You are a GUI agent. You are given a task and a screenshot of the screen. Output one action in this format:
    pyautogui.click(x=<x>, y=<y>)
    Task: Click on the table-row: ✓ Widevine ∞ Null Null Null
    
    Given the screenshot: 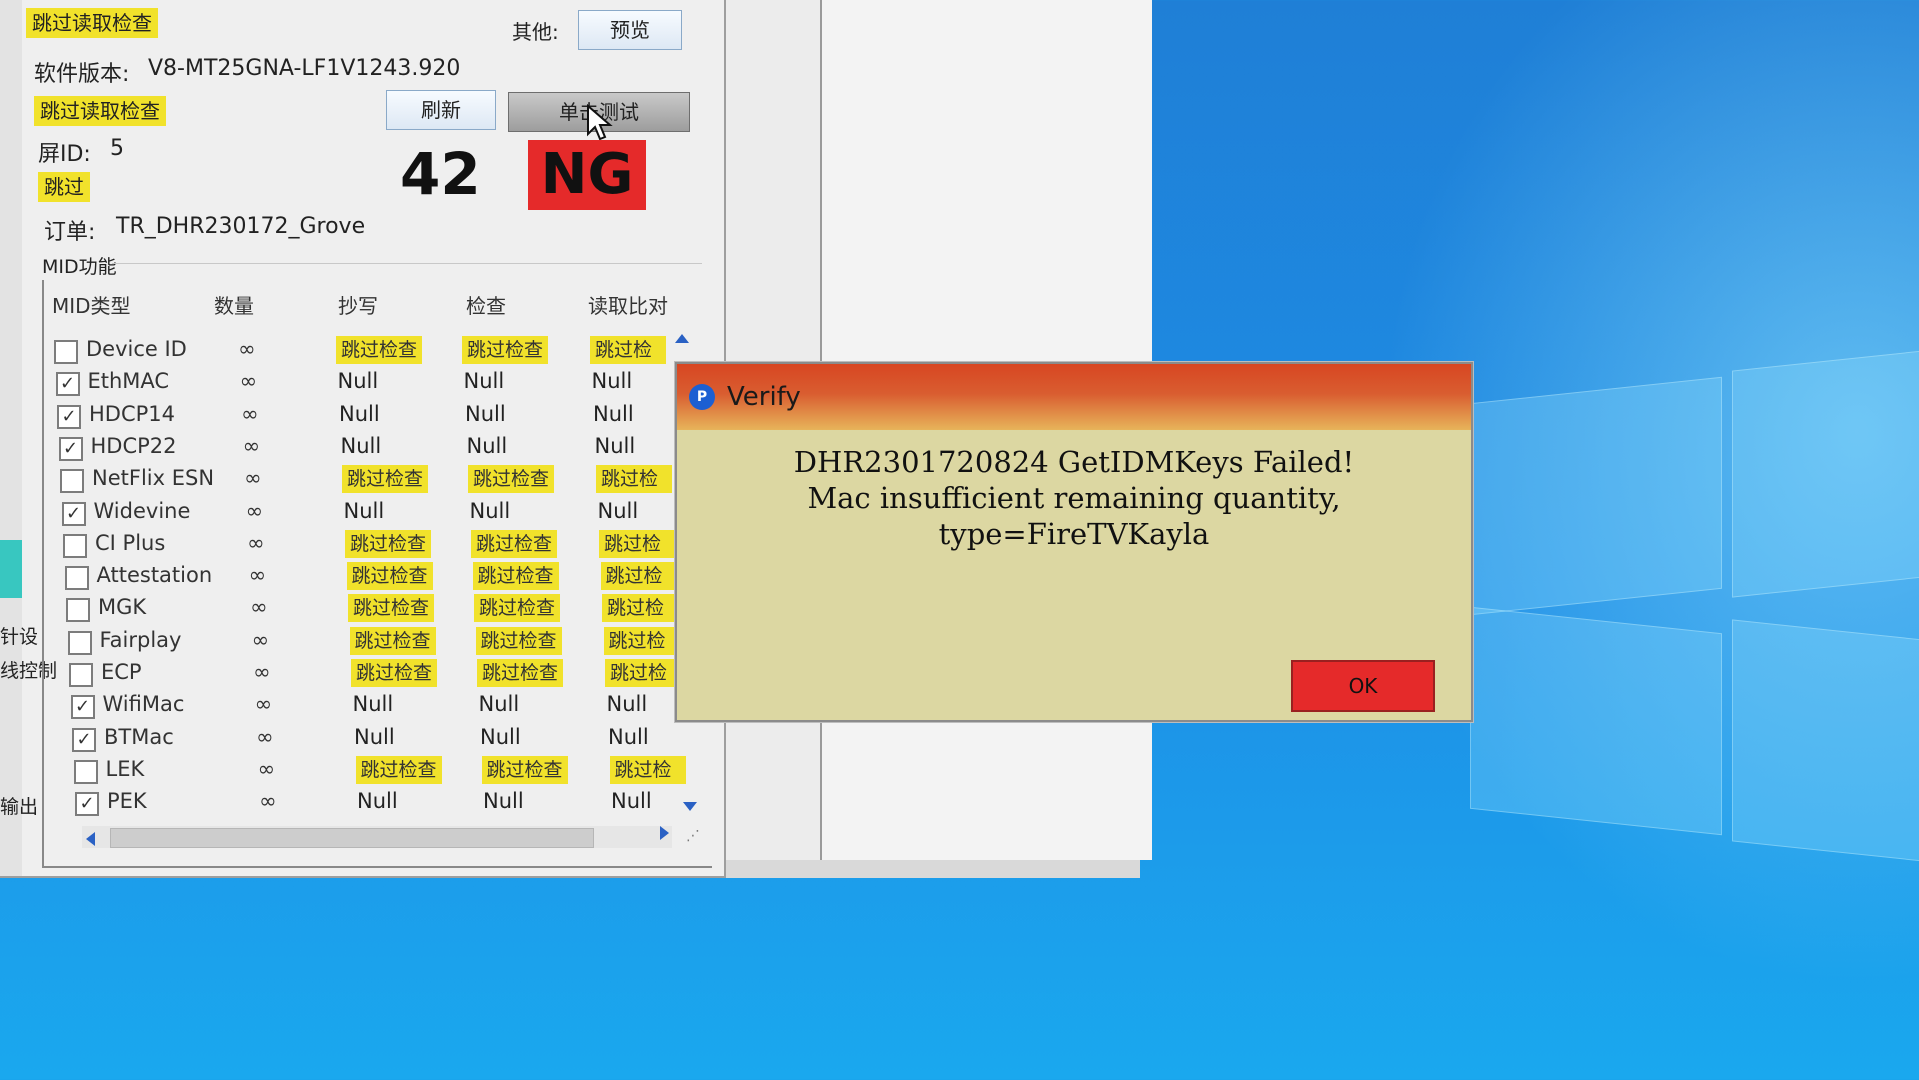 What is the action you would take?
    pyautogui.click(x=350, y=514)
    